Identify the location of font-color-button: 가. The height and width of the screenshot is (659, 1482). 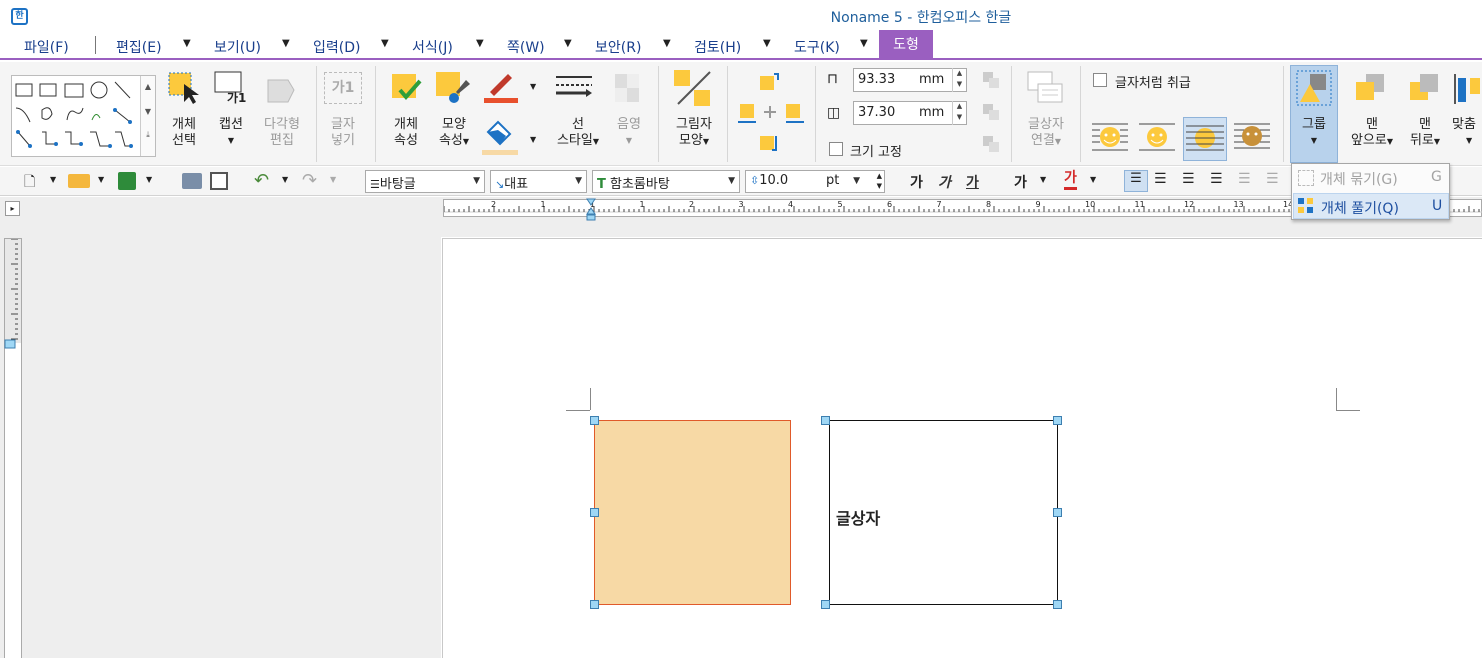
(1070, 180).